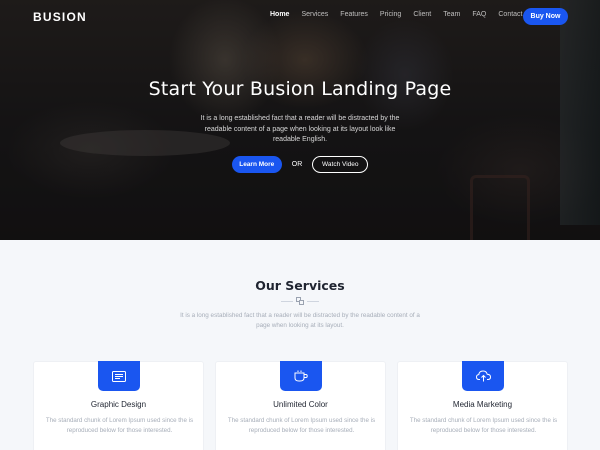  I want to click on nav-item-pricing: Pricing, so click(390, 14).